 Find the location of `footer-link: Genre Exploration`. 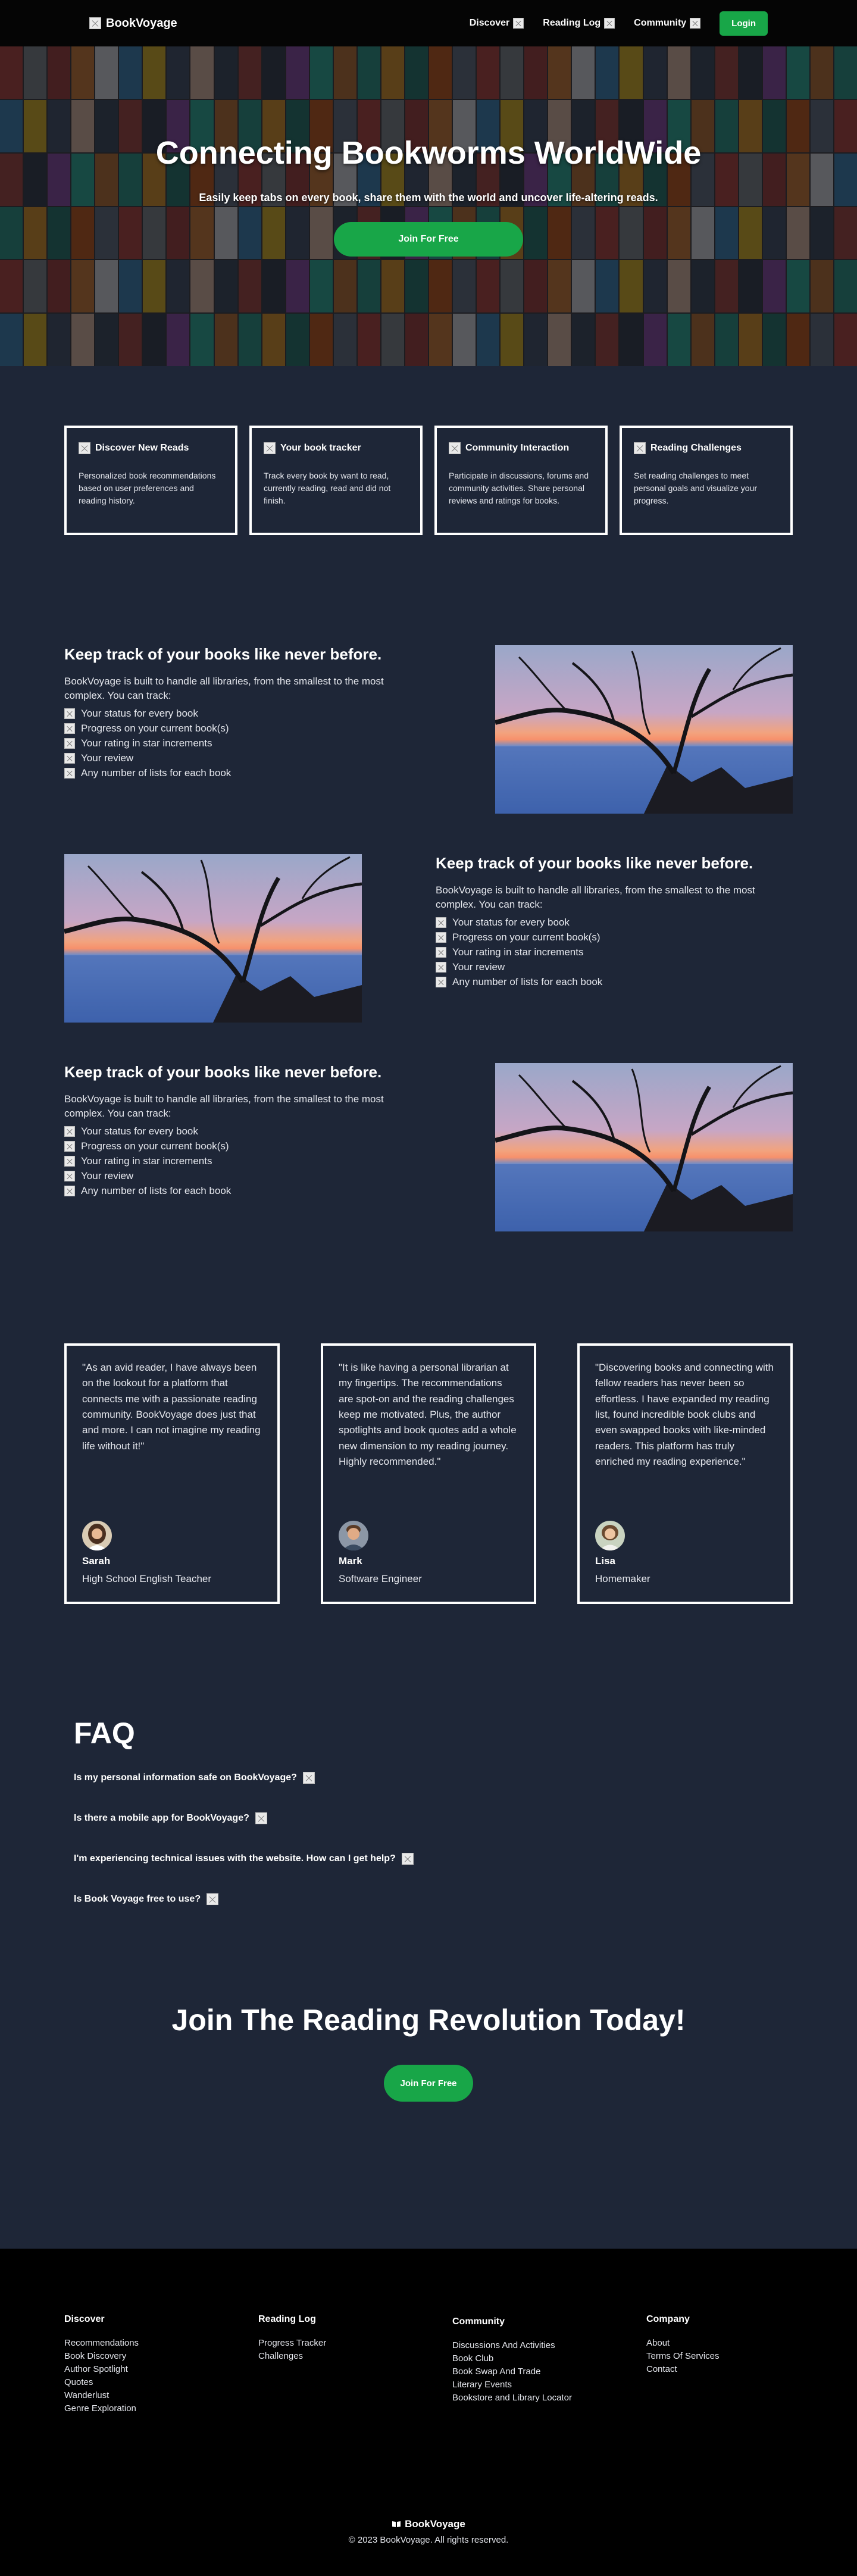

footer-link: Genre Exploration is located at coordinates (161, 2408).